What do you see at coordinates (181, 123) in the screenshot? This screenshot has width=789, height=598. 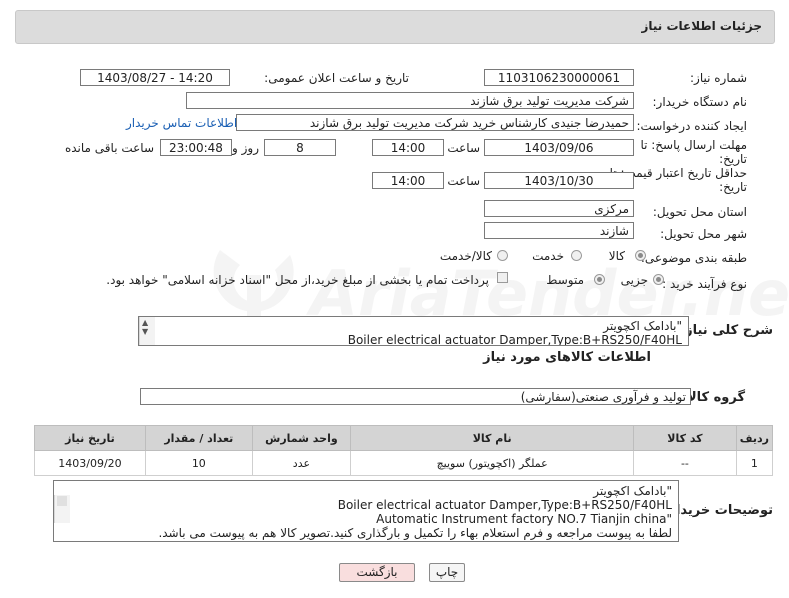 I see `buyer-contact-link: اطلاعات تماس خریدار` at bounding box center [181, 123].